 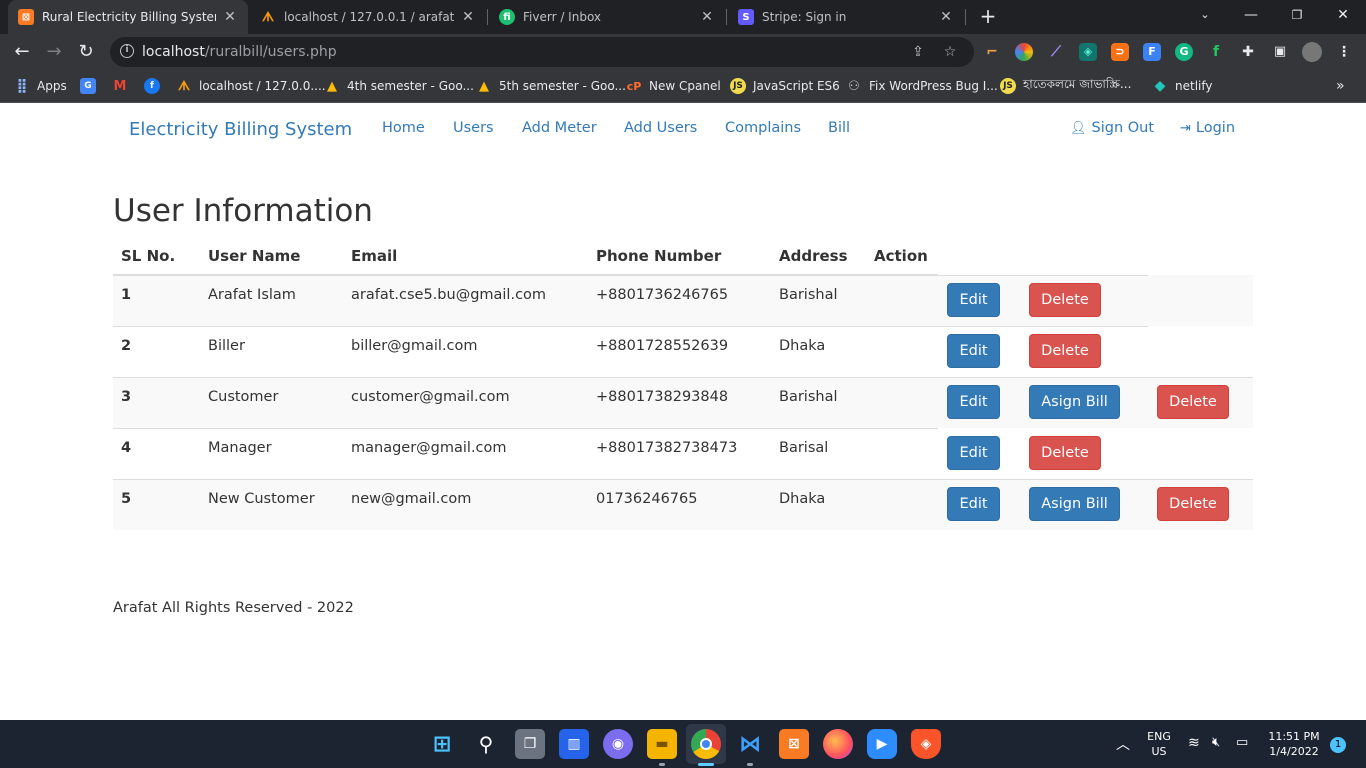 I want to click on more-bookmarks-icon: », so click(x=1340, y=86).